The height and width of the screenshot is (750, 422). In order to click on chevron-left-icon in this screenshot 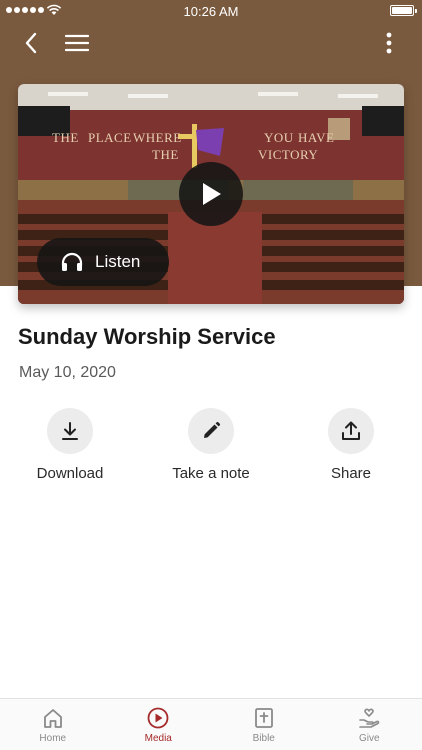, I will do `click(31, 43)`.